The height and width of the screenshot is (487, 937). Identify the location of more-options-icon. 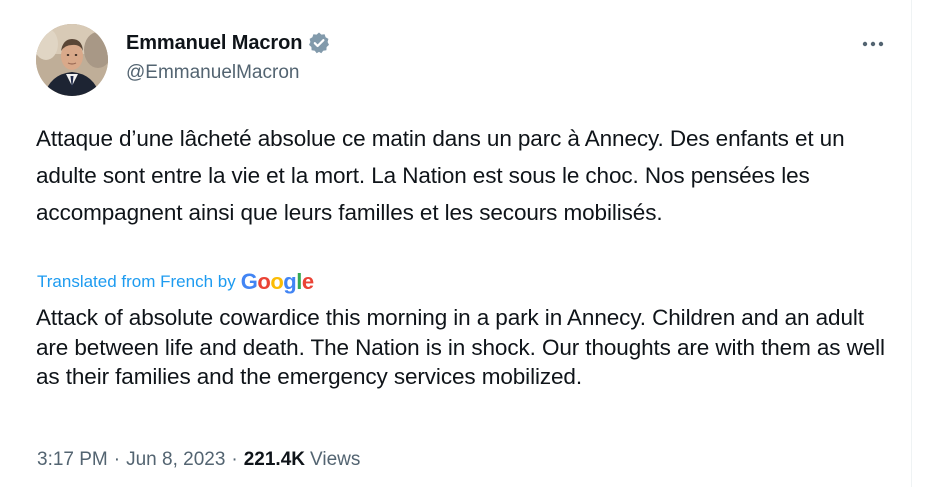
(873, 44).